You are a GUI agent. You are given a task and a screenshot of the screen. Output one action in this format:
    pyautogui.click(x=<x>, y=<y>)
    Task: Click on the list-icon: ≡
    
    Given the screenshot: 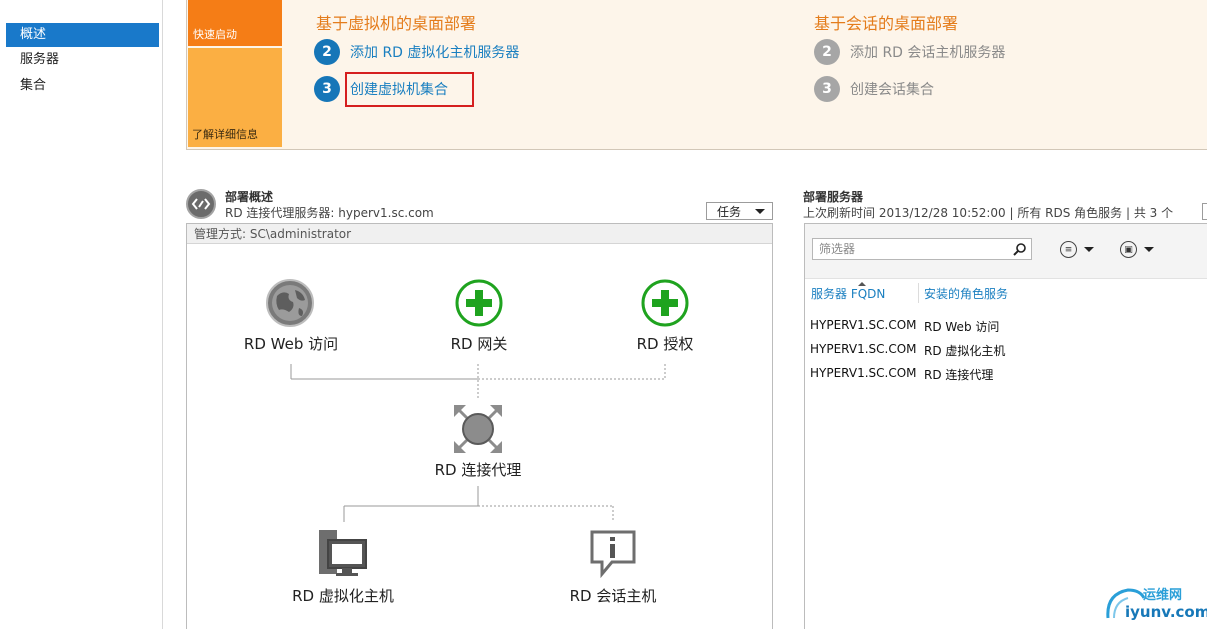 What is the action you would take?
    pyautogui.click(x=1068, y=249)
    